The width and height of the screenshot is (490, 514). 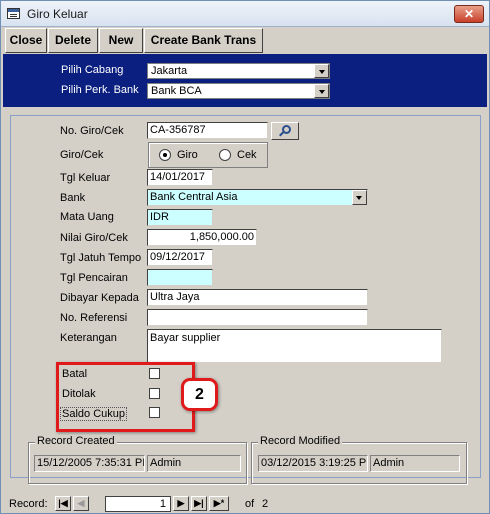 What do you see at coordinates (76, 441) in the screenshot?
I see `record-created-title: Record Created` at bounding box center [76, 441].